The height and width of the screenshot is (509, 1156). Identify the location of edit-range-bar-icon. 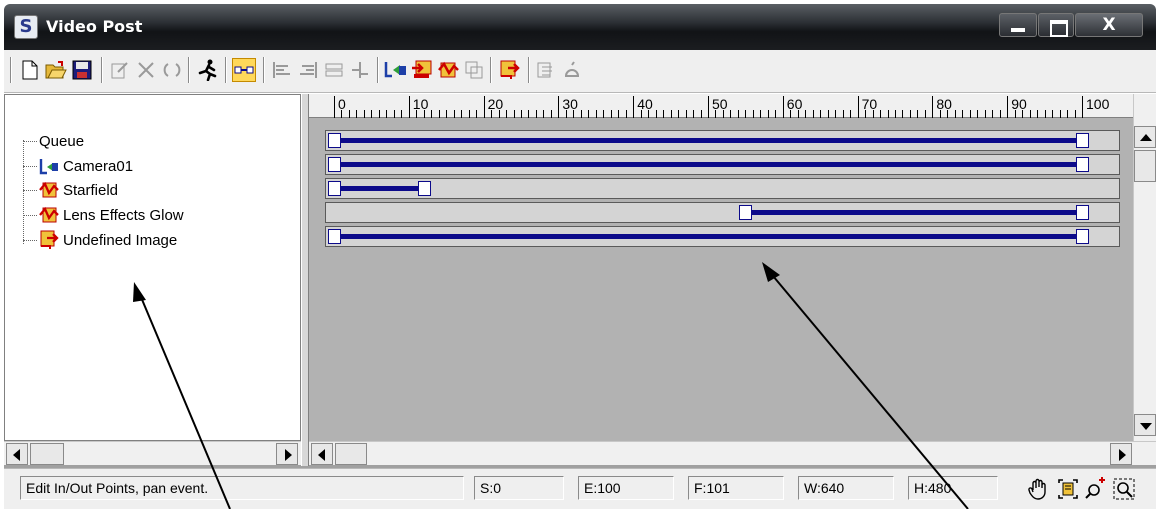
(244, 70).